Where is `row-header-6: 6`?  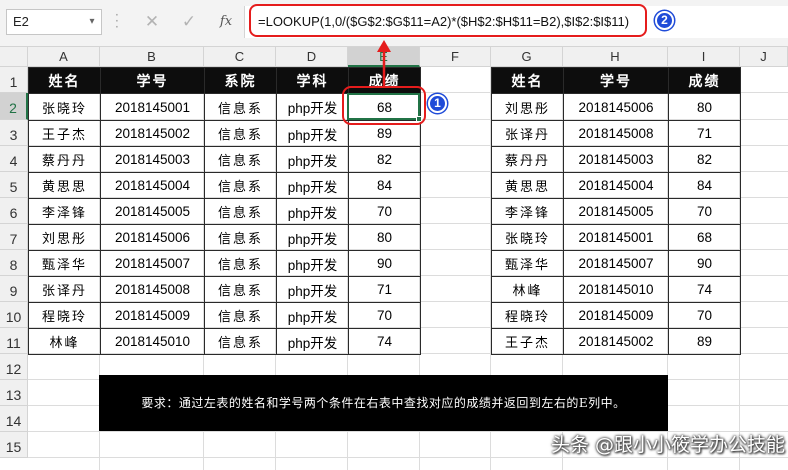
row-header-6: 6 is located at coordinates (14, 211).